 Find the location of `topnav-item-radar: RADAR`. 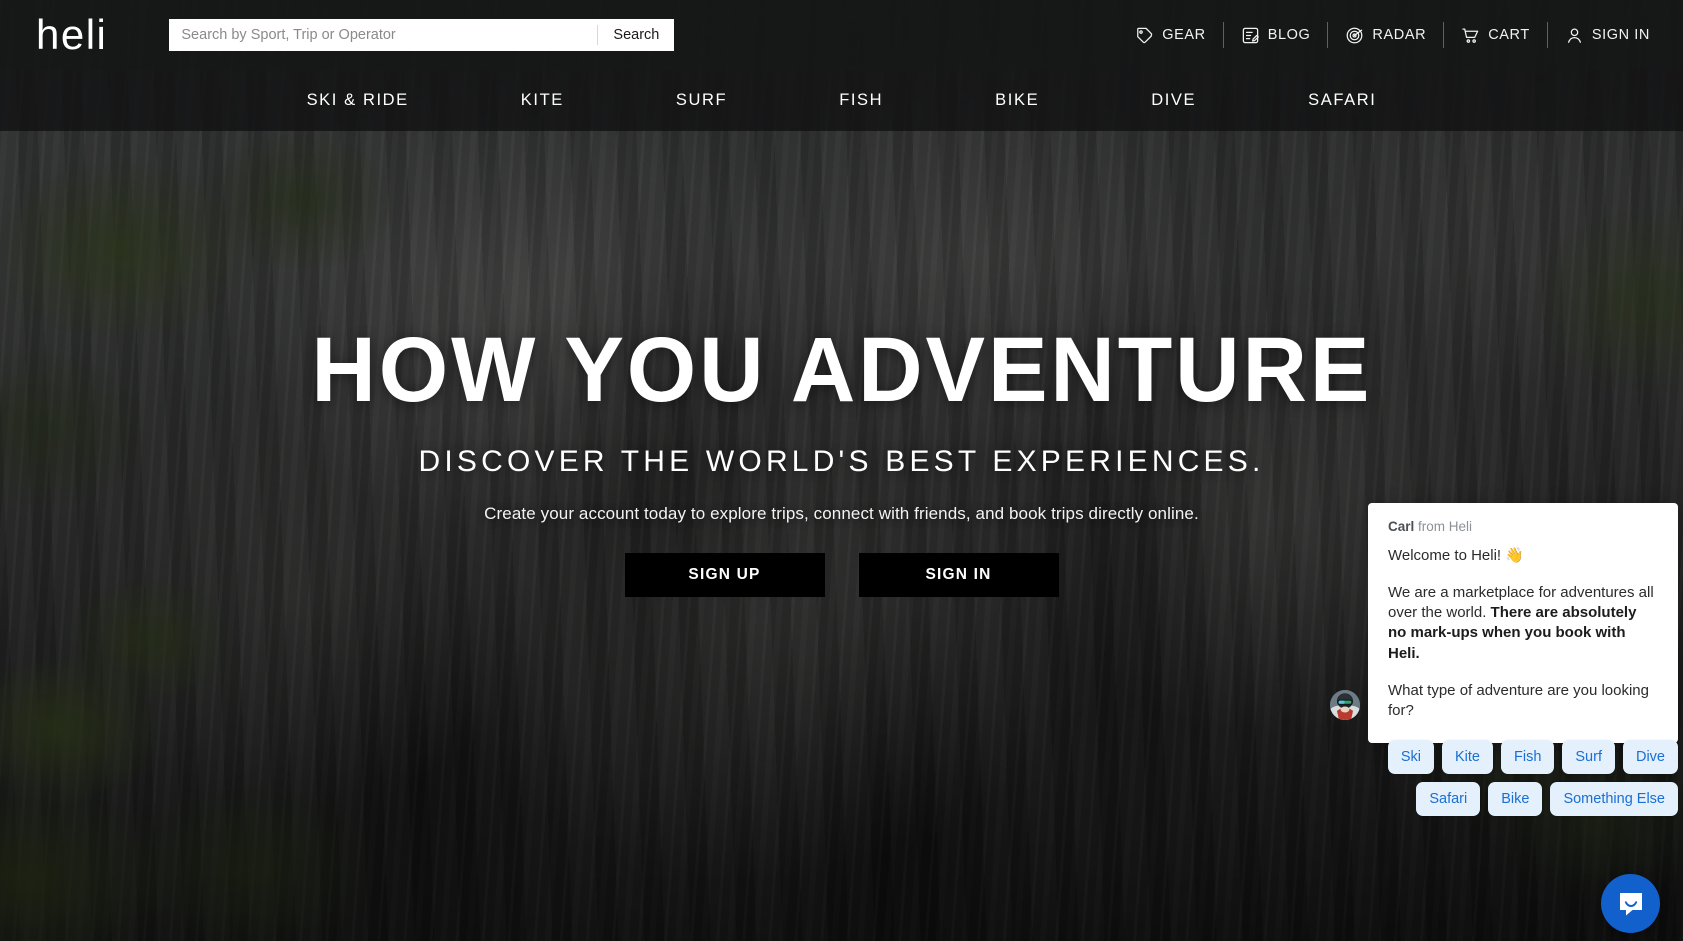

topnav-item-radar: RADAR is located at coordinates (1385, 35).